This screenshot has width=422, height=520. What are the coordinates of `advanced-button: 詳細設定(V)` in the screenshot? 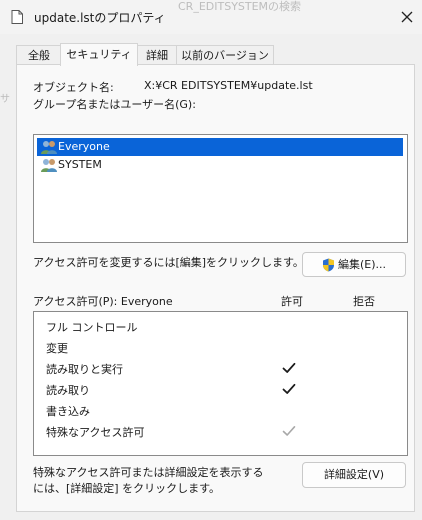 It's located at (354, 475).